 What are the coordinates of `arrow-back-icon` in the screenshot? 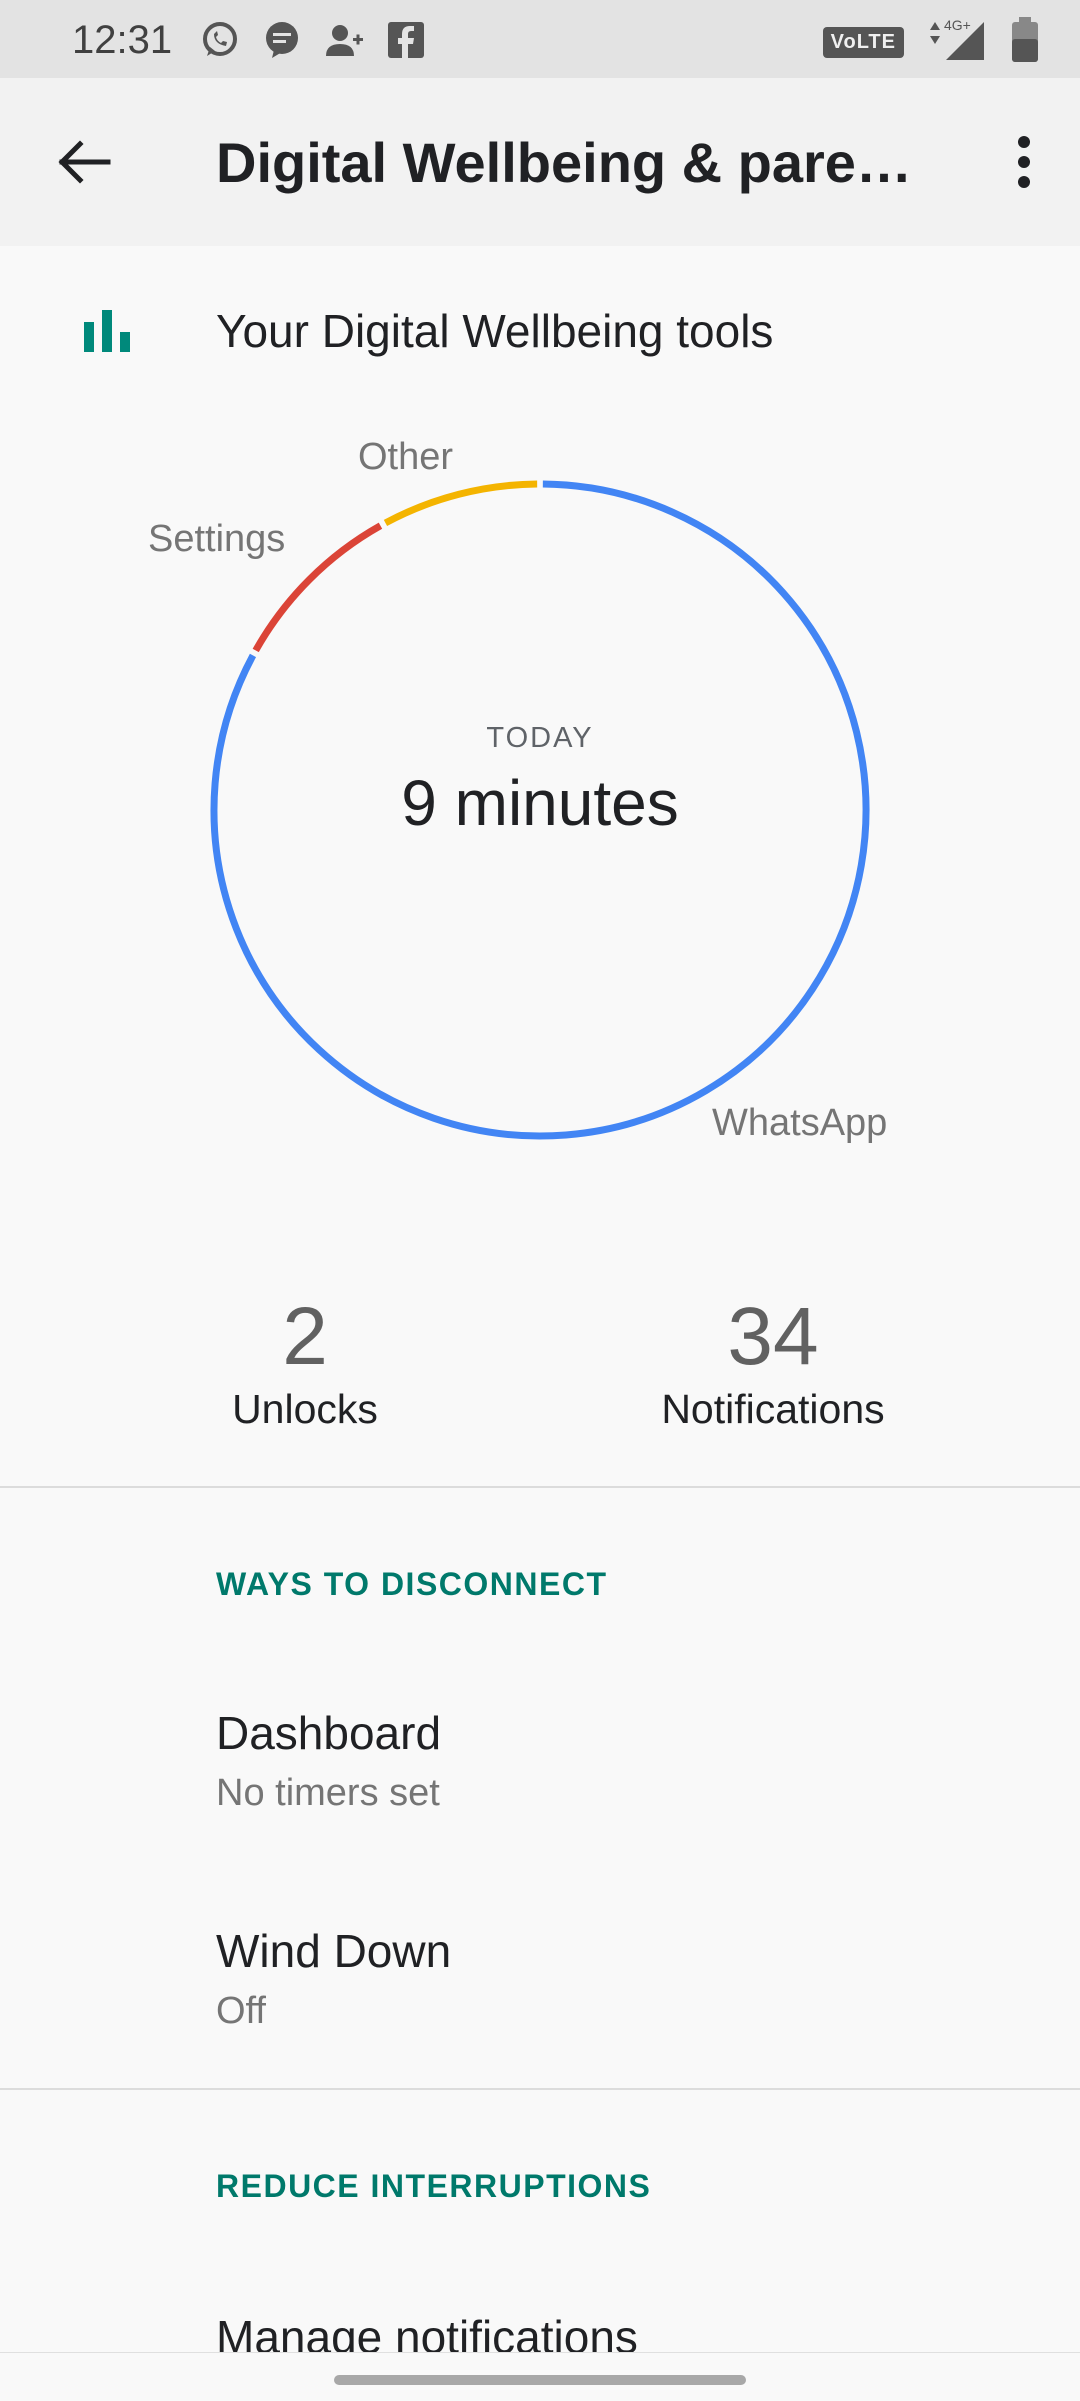 It's located at (84, 162).